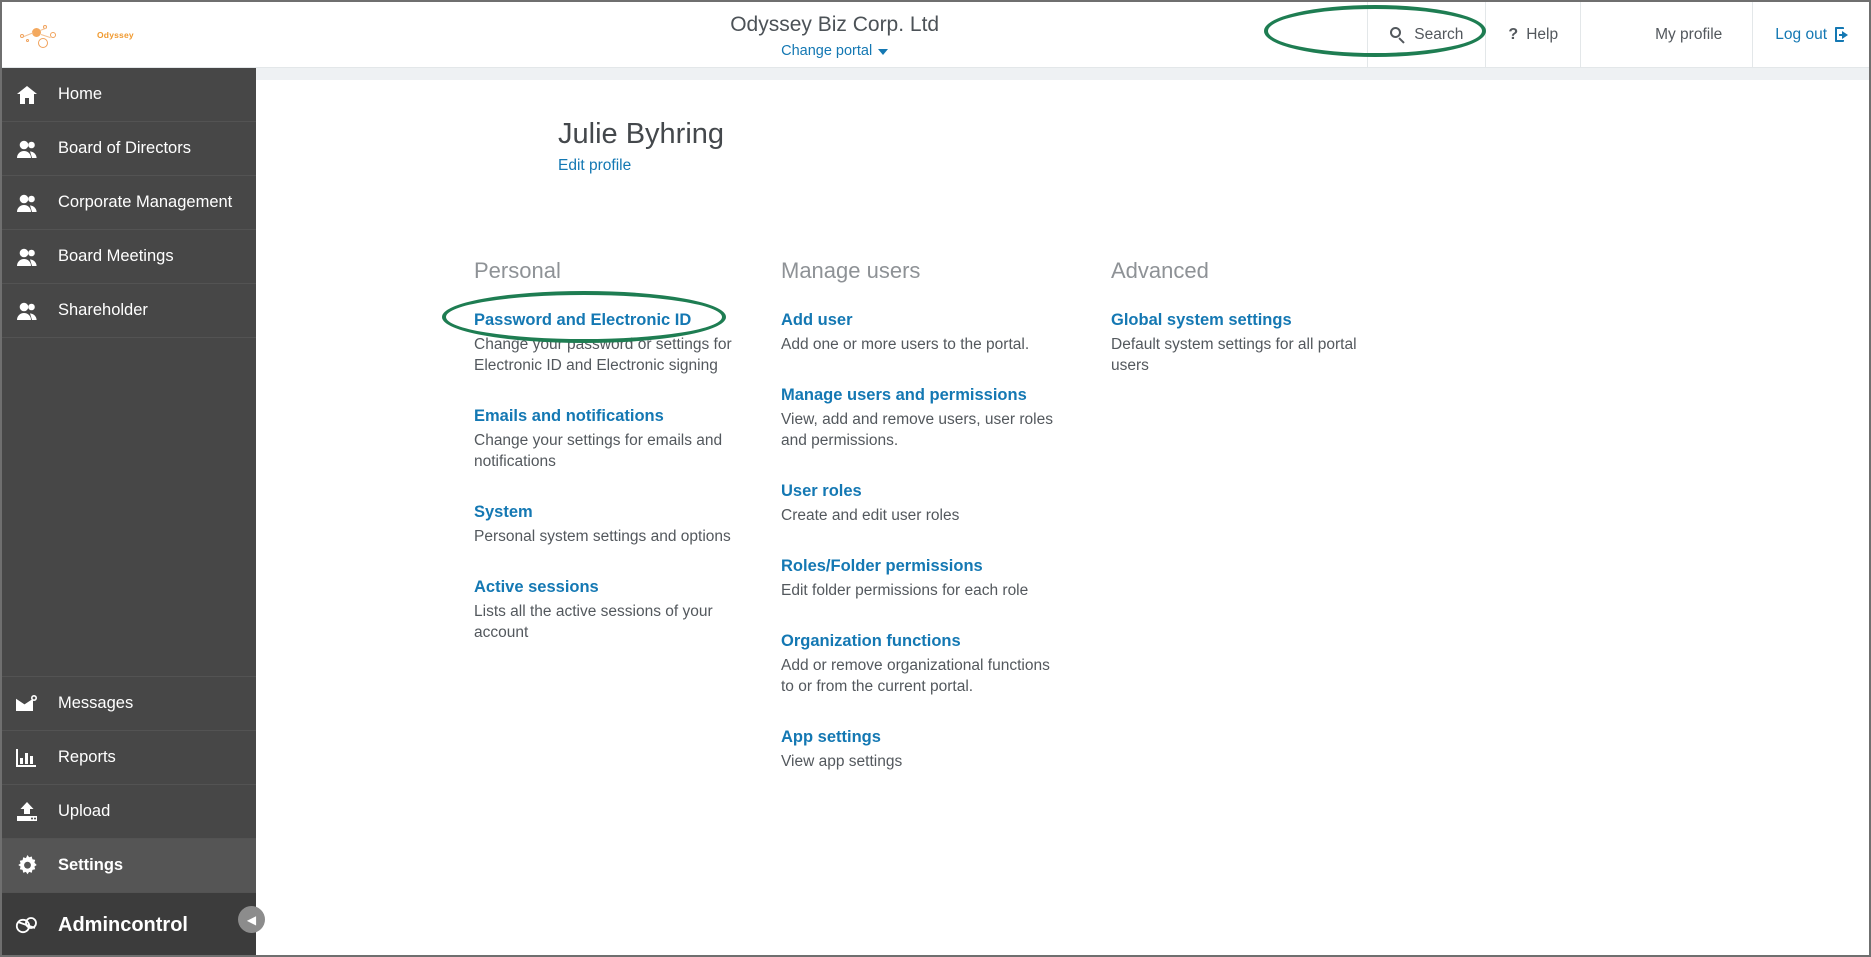 This screenshot has width=1871, height=957. Describe the element at coordinates (870, 515) in the screenshot. I see `settings-desc: Create and edit user roles` at that location.